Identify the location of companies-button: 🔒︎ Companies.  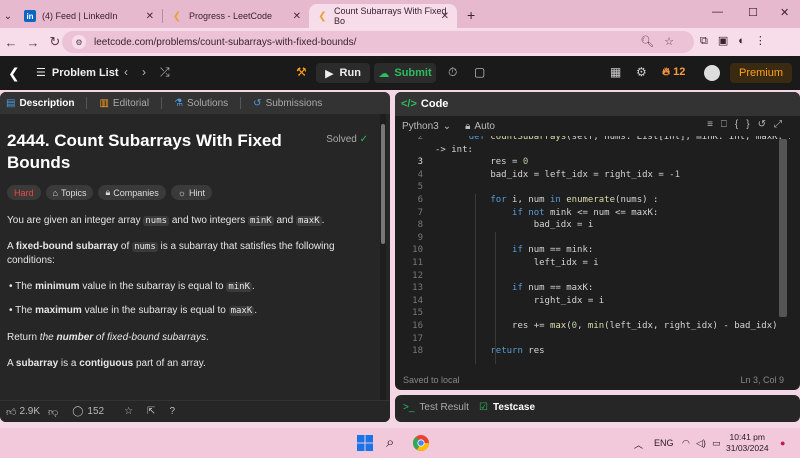
(132, 192).